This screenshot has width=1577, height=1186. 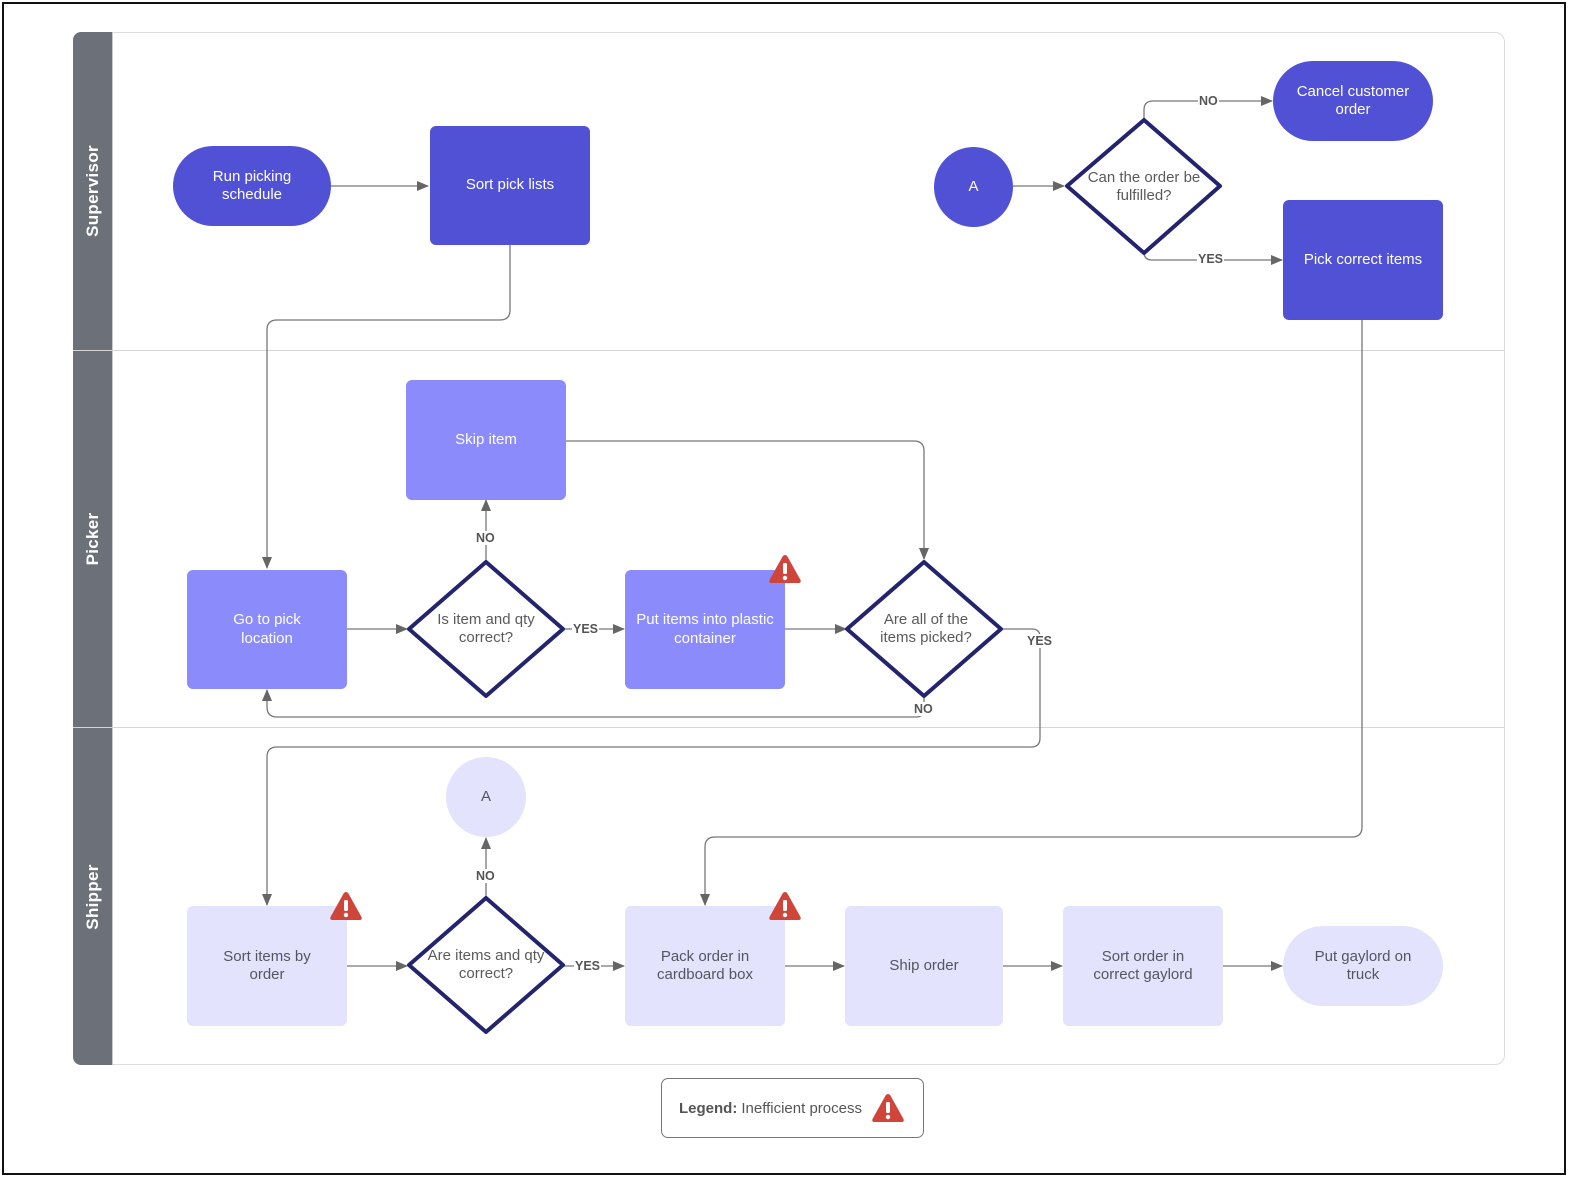 I want to click on node-sort-pick-lists: Sort pick lists, so click(x=510, y=185).